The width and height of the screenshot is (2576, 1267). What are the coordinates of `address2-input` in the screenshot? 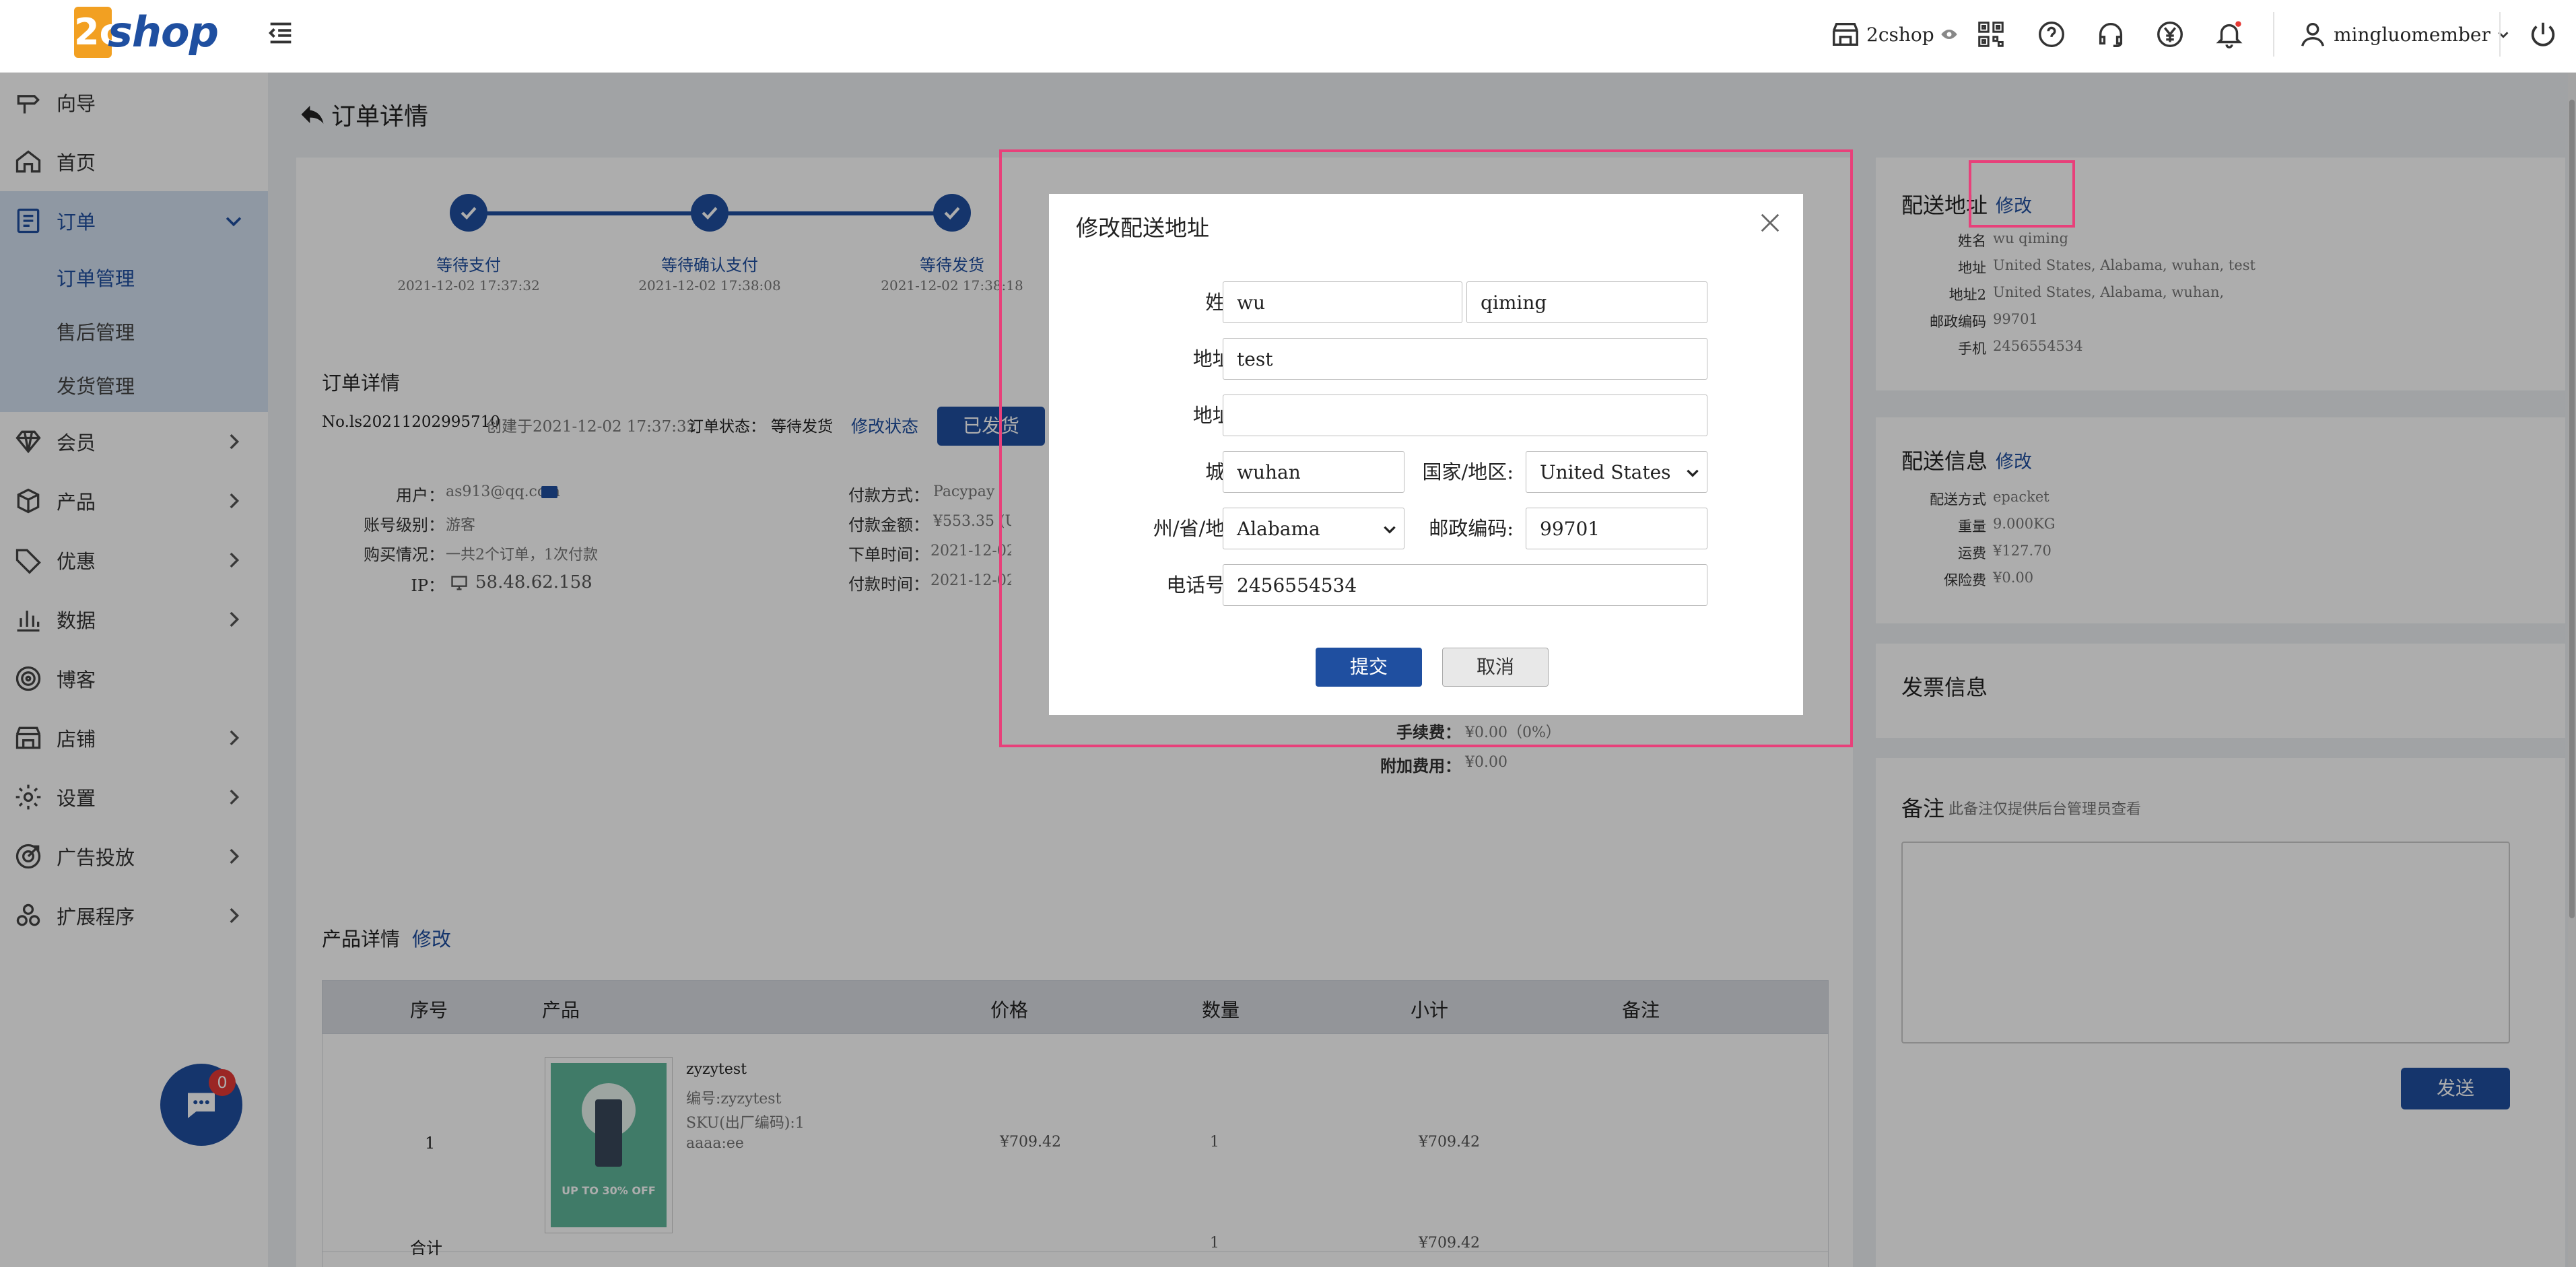 It's located at (1465, 415).